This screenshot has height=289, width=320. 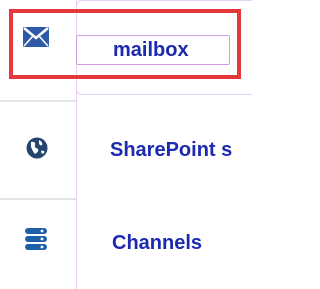 What do you see at coordinates (171, 150) in the screenshot?
I see `menu-item-sharepoint: SharePoint s` at bounding box center [171, 150].